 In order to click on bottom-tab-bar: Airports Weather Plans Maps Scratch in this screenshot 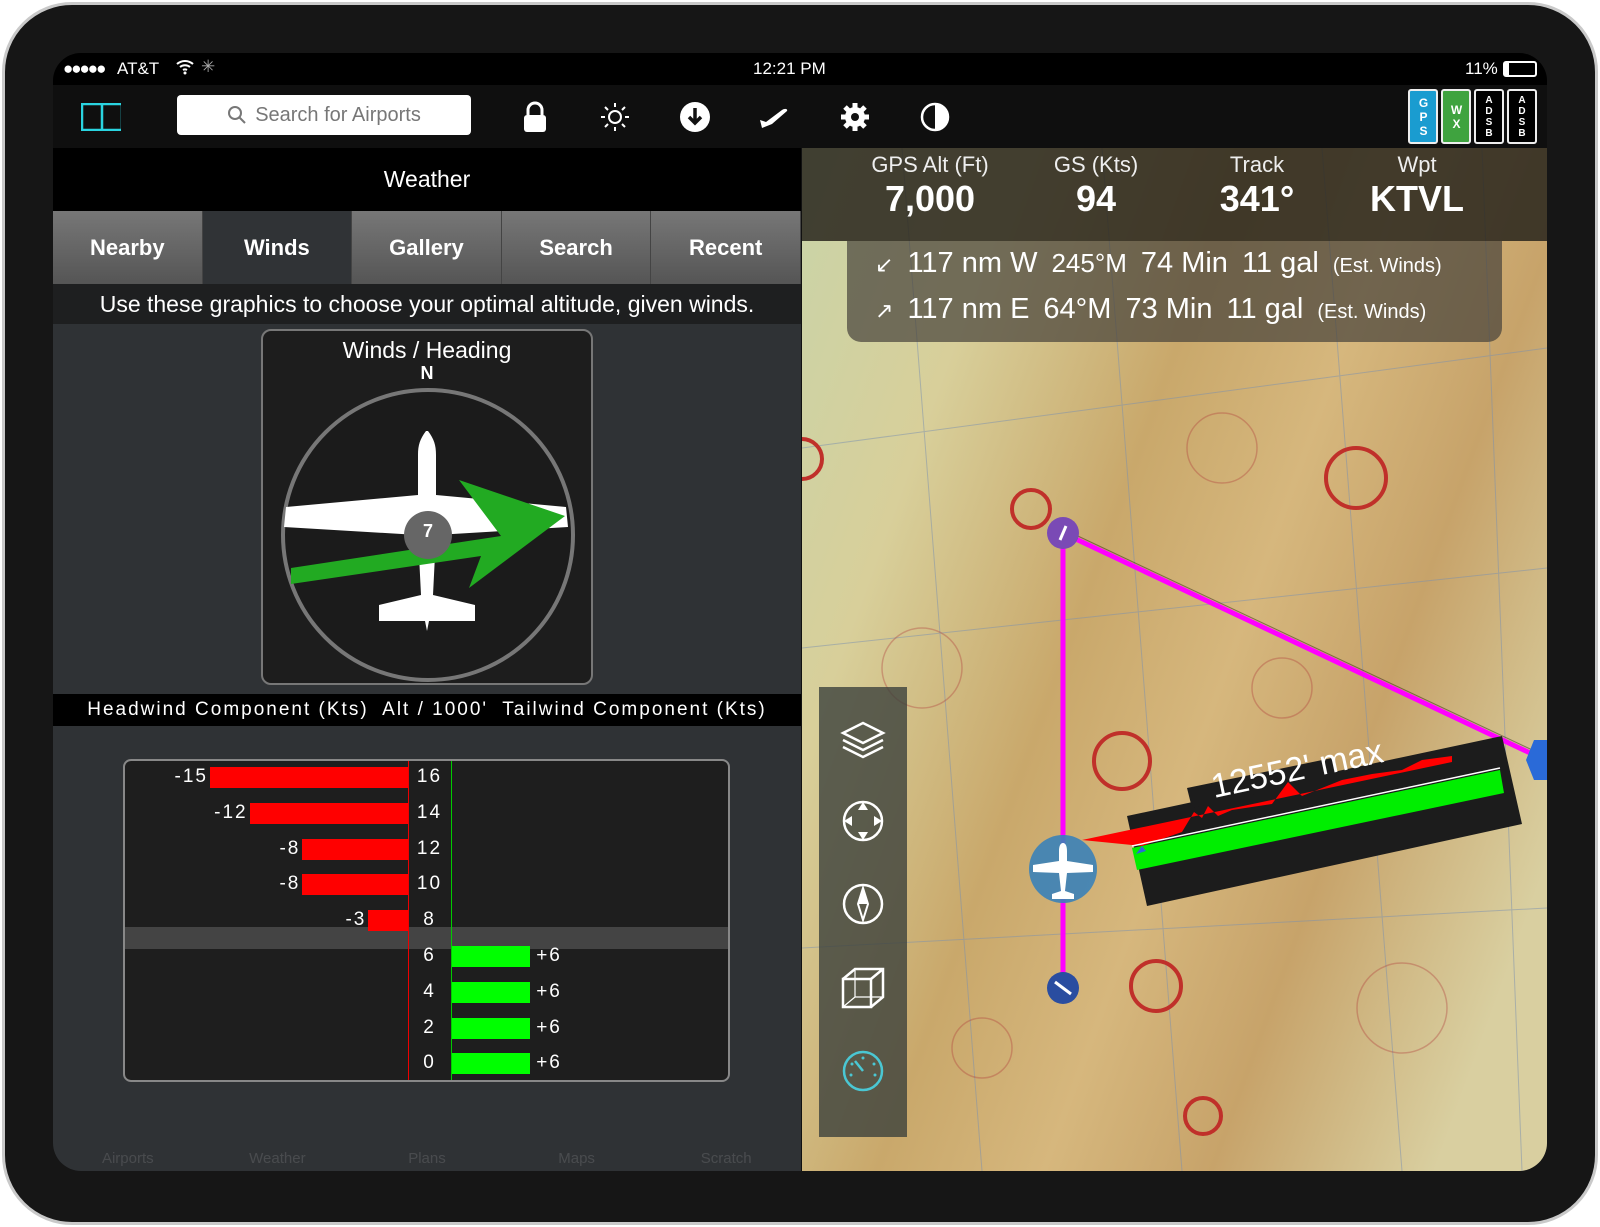, I will do `click(427, 1139)`.